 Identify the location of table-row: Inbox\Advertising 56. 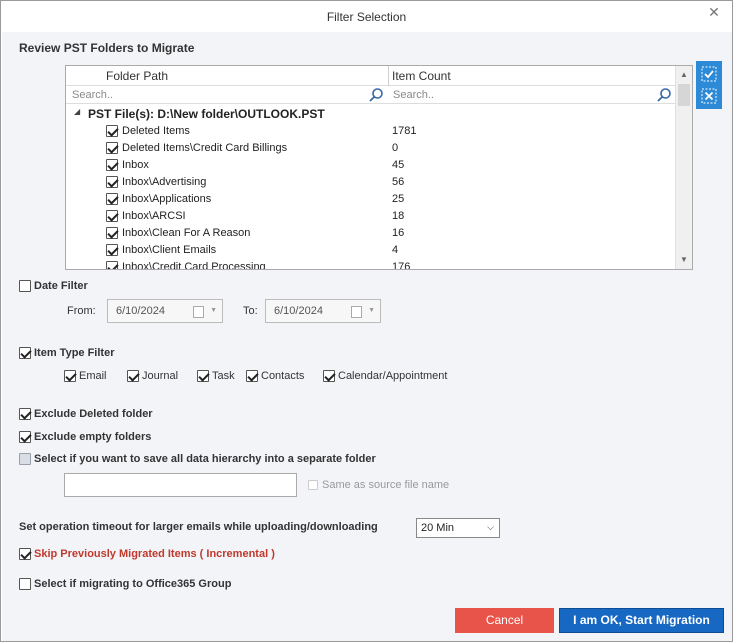
(371, 182).